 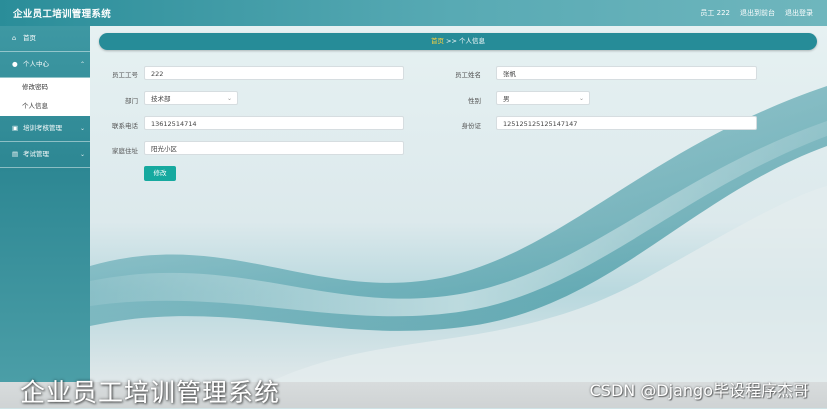 What do you see at coordinates (15, 154) in the screenshot?
I see `document-icon: ▤` at bounding box center [15, 154].